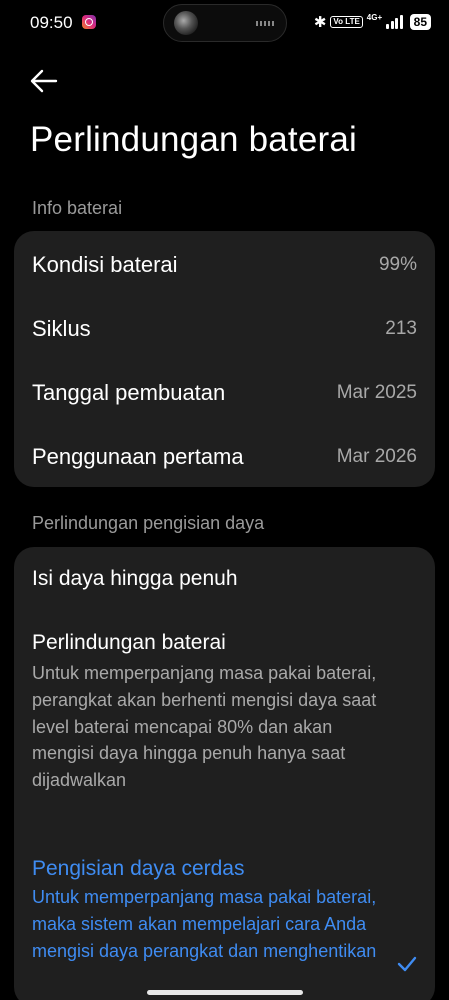 This screenshot has width=449, height=1000. What do you see at coordinates (374, 17) in the screenshot?
I see `network-type-icon: 4G+` at bounding box center [374, 17].